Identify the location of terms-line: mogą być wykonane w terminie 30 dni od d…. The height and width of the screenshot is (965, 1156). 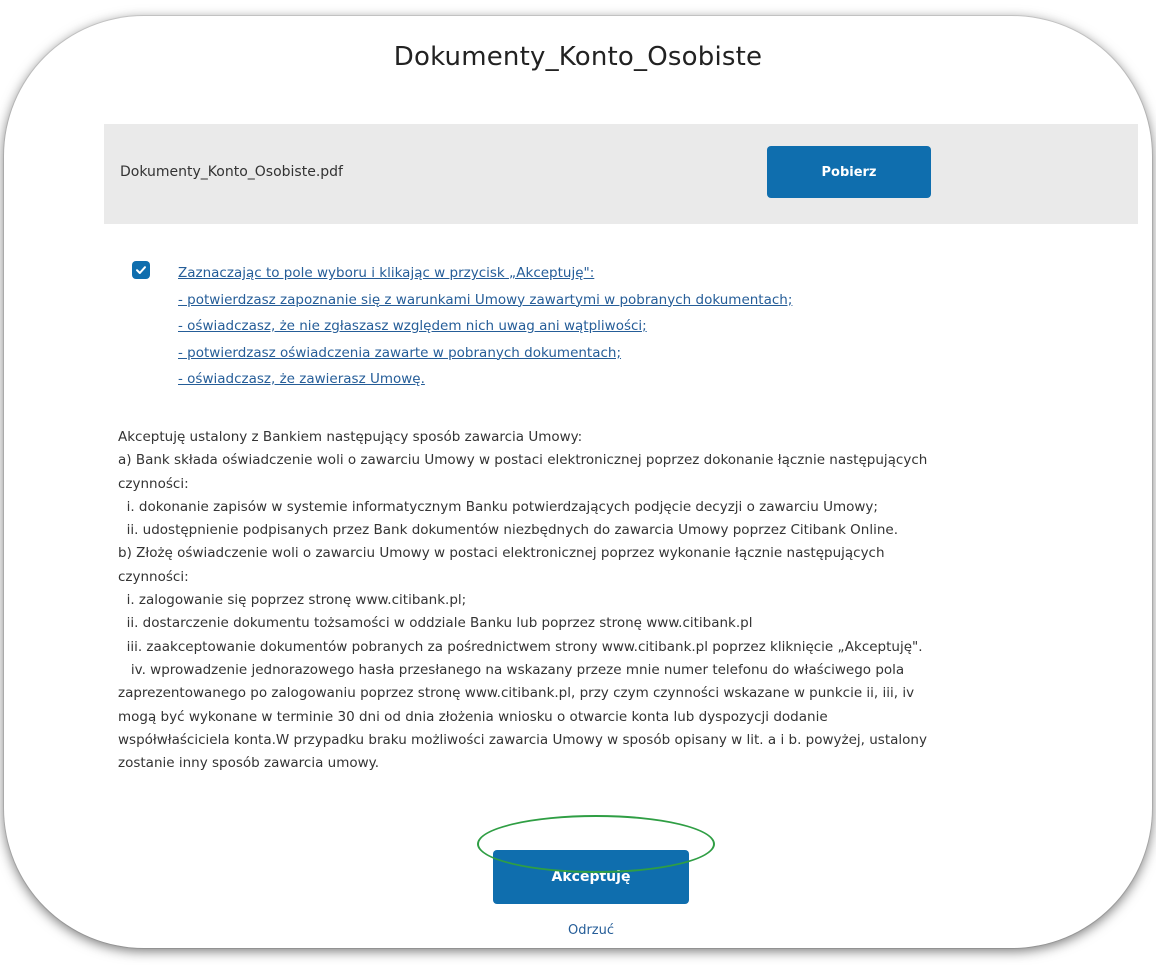
(473, 716).